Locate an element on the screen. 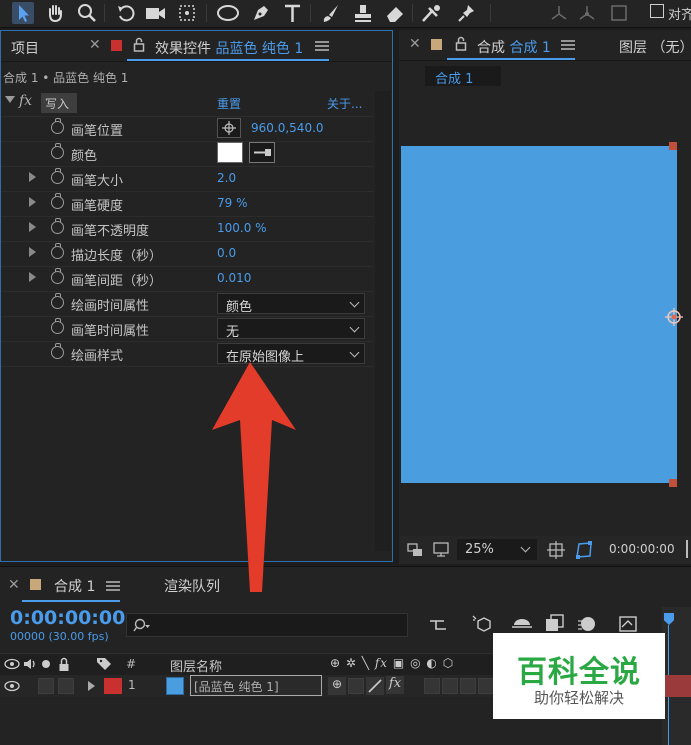  eraser-tool-icon is located at coordinates (395, 13).